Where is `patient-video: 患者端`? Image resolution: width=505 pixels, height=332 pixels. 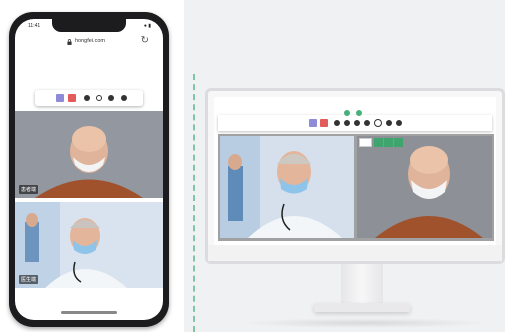
patient-video: 患者端 is located at coordinates (89, 154).